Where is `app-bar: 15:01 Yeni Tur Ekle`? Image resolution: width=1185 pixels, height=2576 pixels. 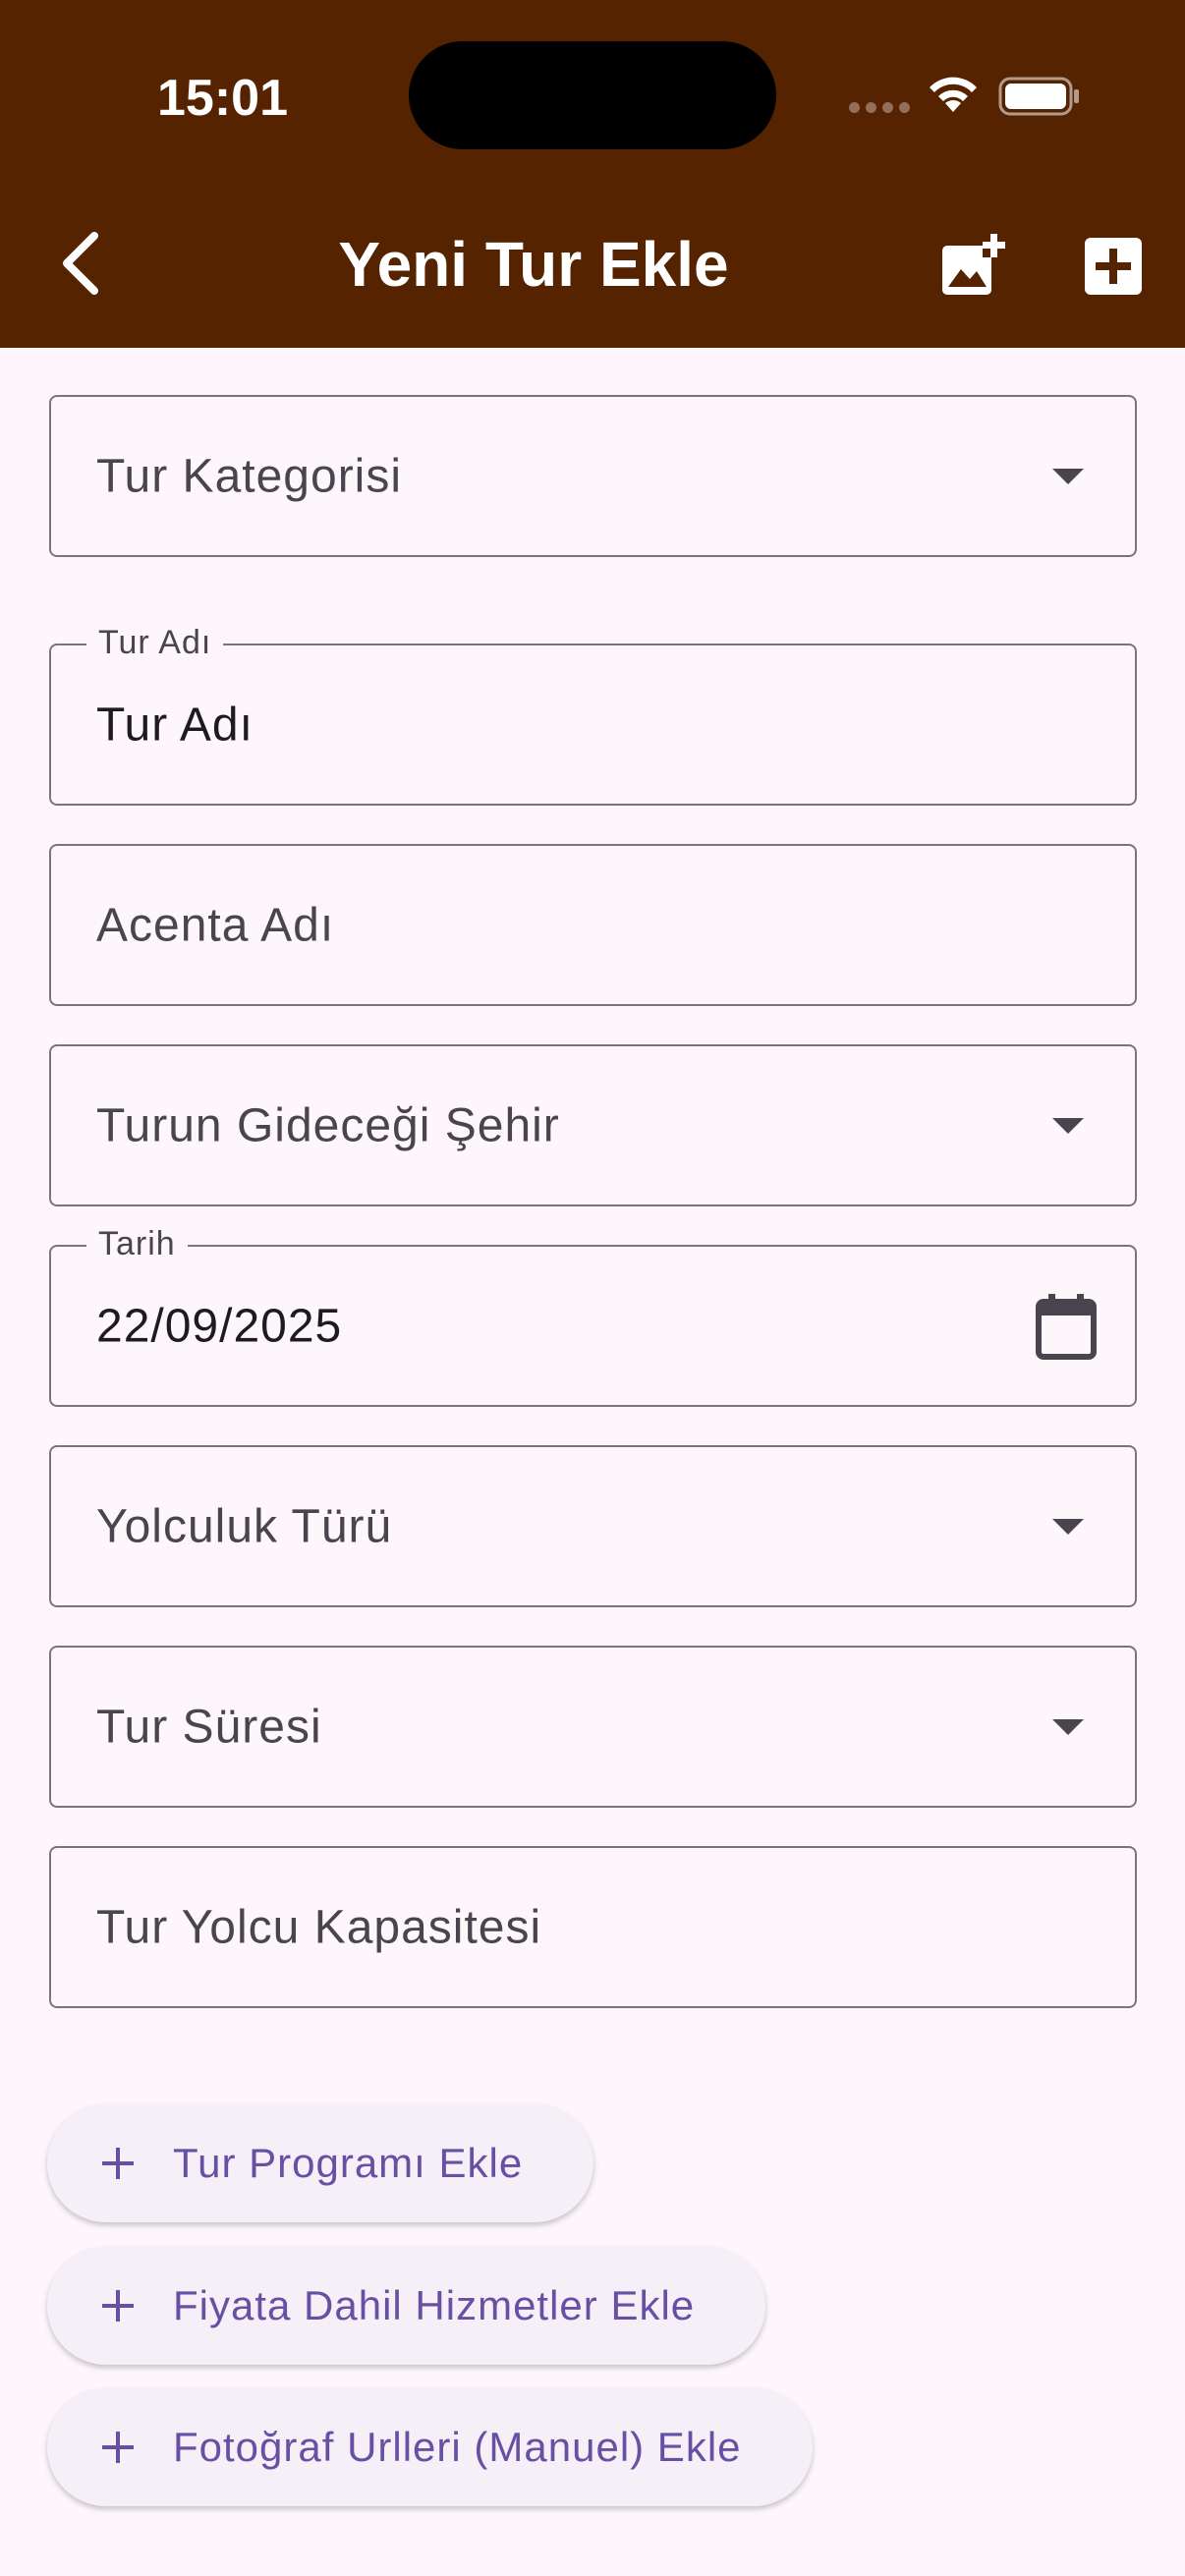 app-bar: 15:01 Yeni Tur Ekle is located at coordinates (592, 174).